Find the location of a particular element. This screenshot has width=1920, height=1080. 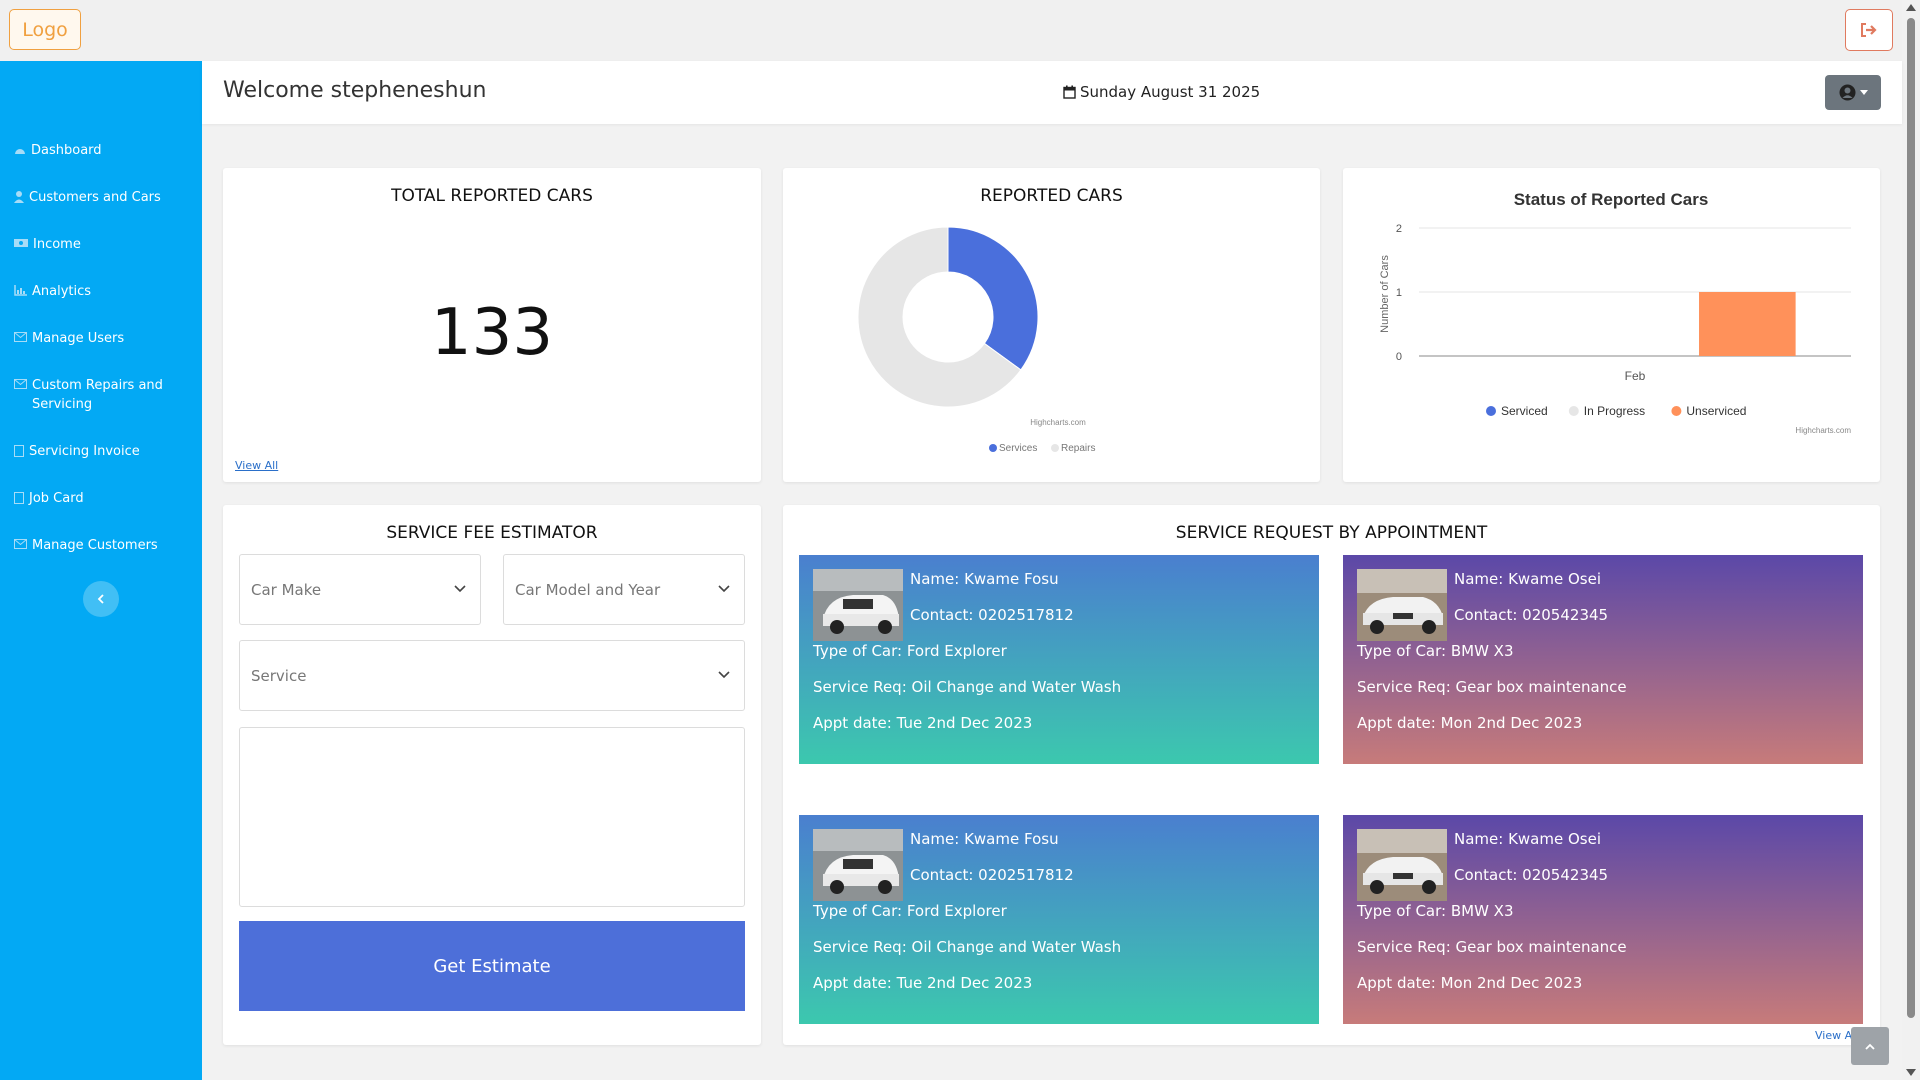

donut-chart: Highcharts.com Services Repairs is located at coordinates (976, 340).